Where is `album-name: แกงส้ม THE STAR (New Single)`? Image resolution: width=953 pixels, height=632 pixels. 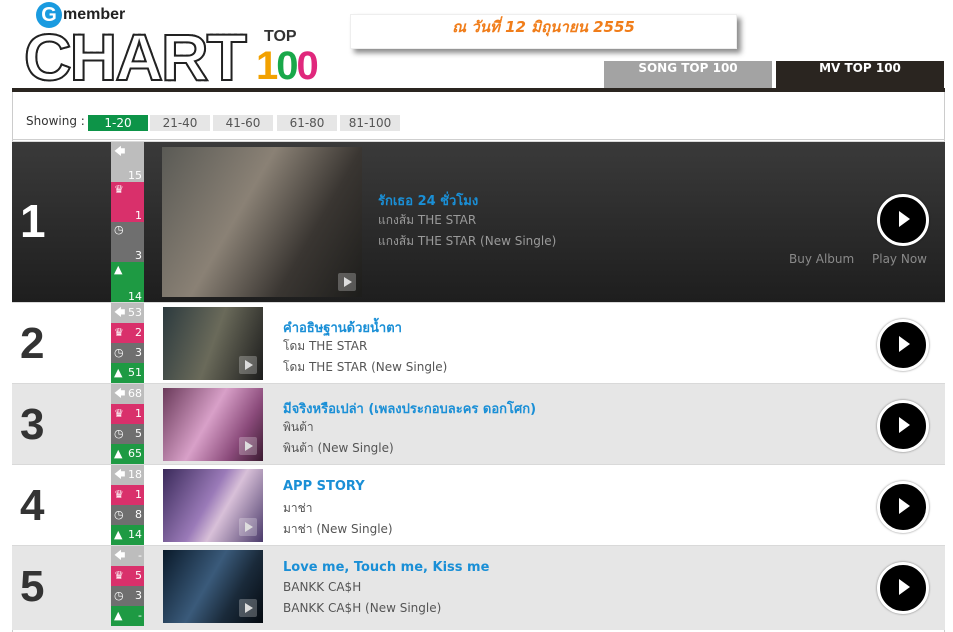 album-name: แกงส้ม THE STAR (New Single) is located at coordinates (467, 241).